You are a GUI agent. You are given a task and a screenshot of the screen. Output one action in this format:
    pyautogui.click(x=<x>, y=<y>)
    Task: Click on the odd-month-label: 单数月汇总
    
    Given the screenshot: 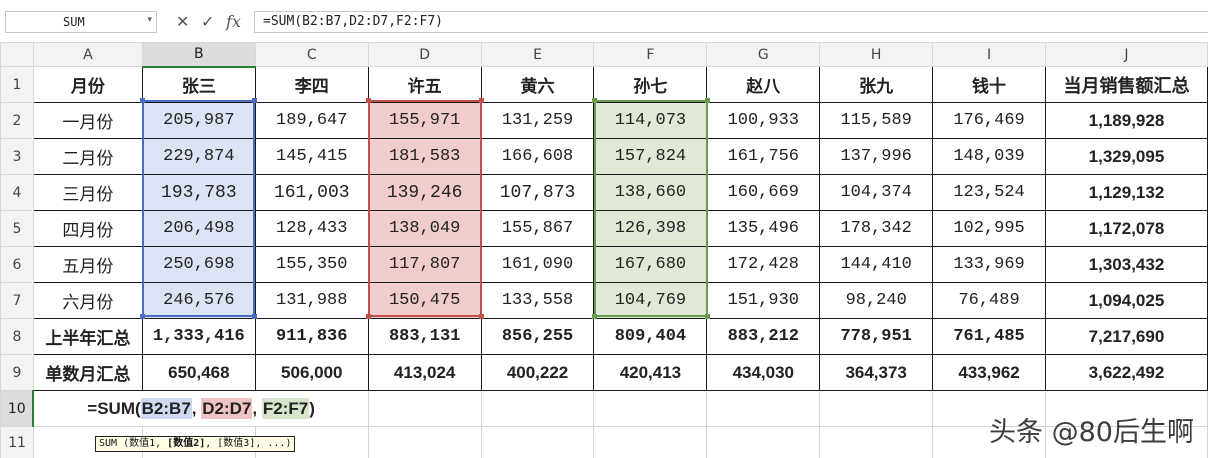 What is the action you would take?
    pyautogui.click(x=87, y=372)
    